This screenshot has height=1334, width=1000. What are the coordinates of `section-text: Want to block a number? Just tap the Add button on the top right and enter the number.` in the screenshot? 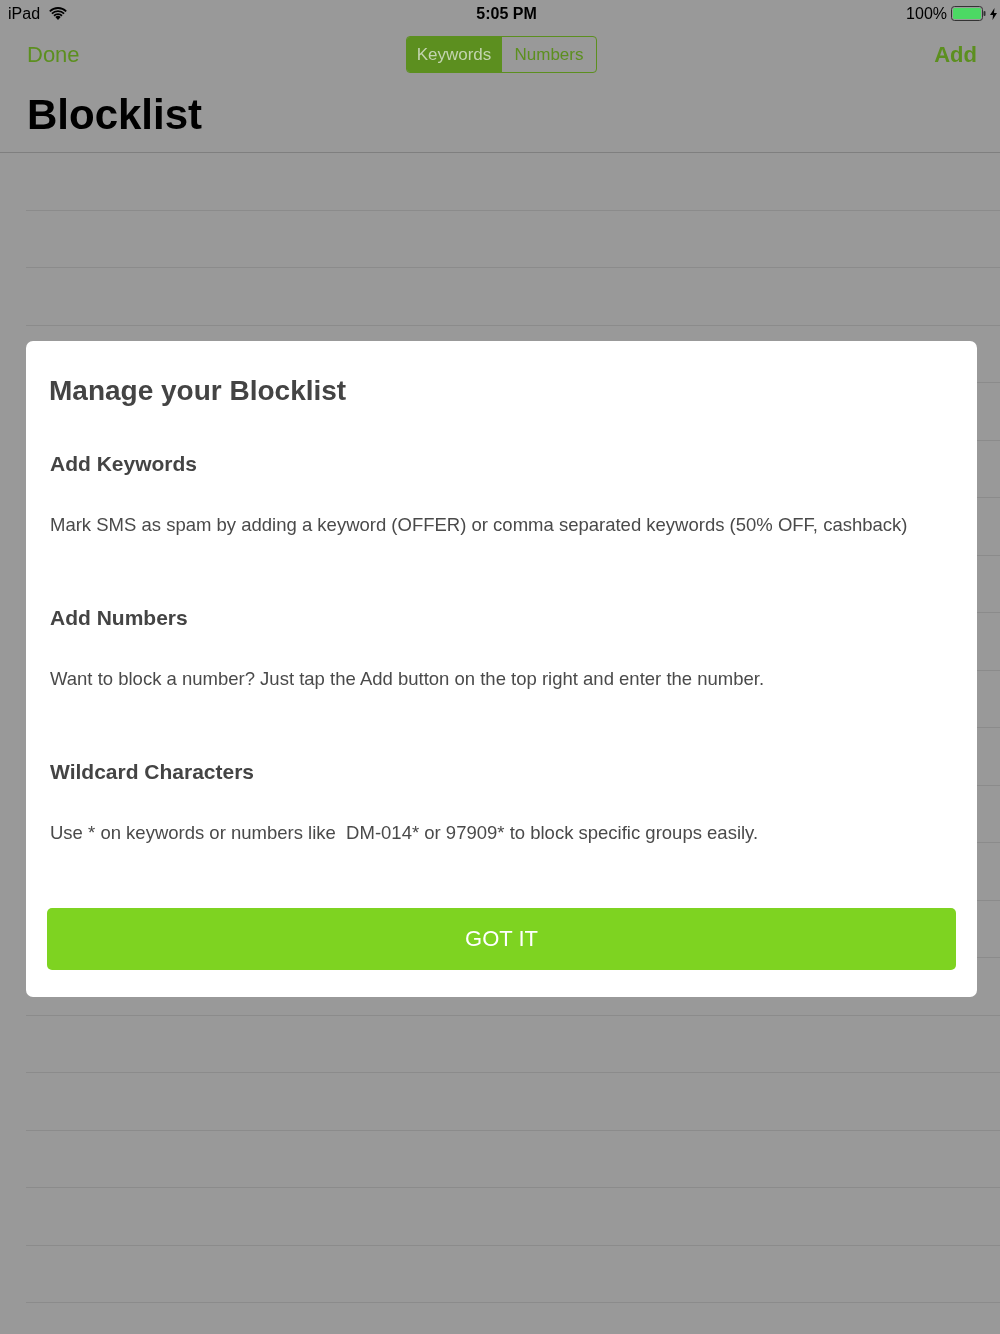 It's located at (407, 679).